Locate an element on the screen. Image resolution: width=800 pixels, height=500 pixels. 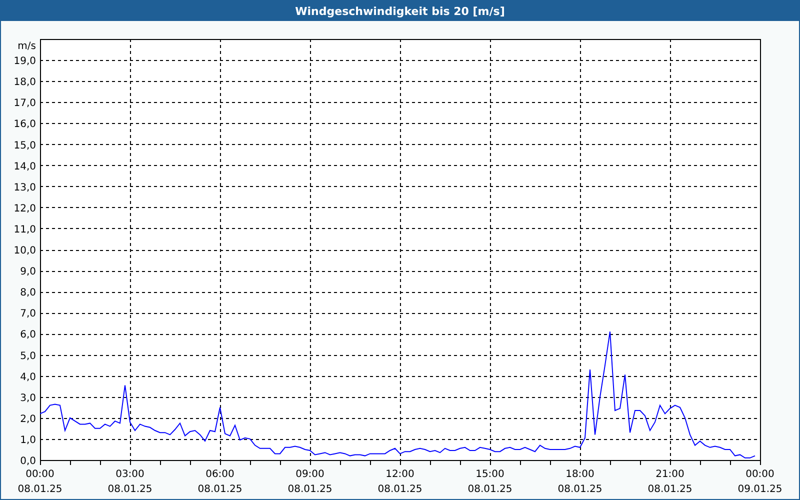
y-tick-label: 12,0 is located at coordinates (25, 208).